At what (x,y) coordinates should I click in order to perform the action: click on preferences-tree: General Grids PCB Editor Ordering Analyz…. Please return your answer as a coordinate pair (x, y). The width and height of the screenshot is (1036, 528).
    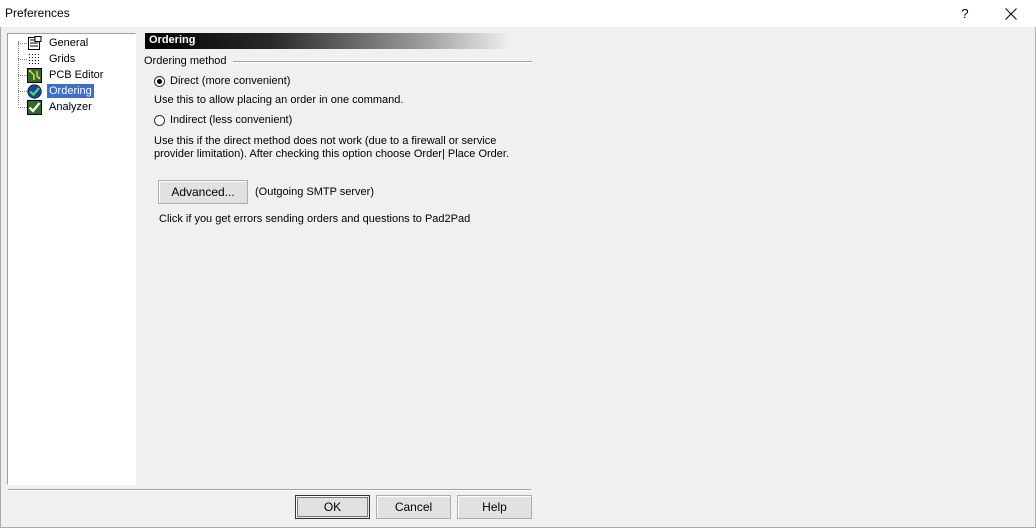
    Looking at the image, I should click on (71, 259).